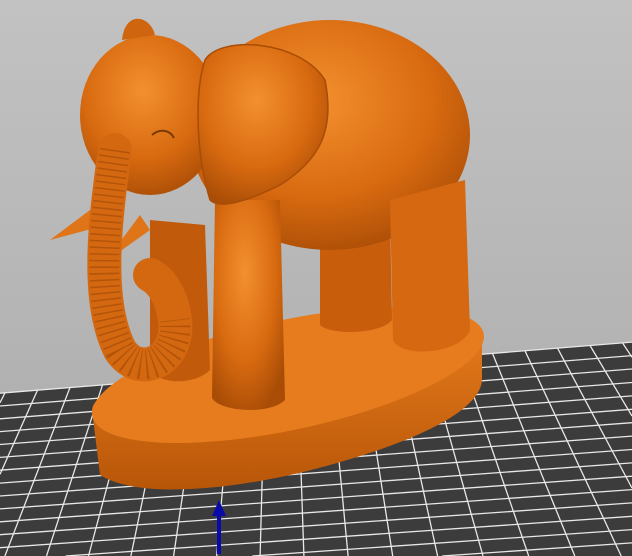 Image resolution: width=632 pixels, height=556 pixels. What do you see at coordinates (72, 225) in the screenshot?
I see `model-tusk` at bounding box center [72, 225].